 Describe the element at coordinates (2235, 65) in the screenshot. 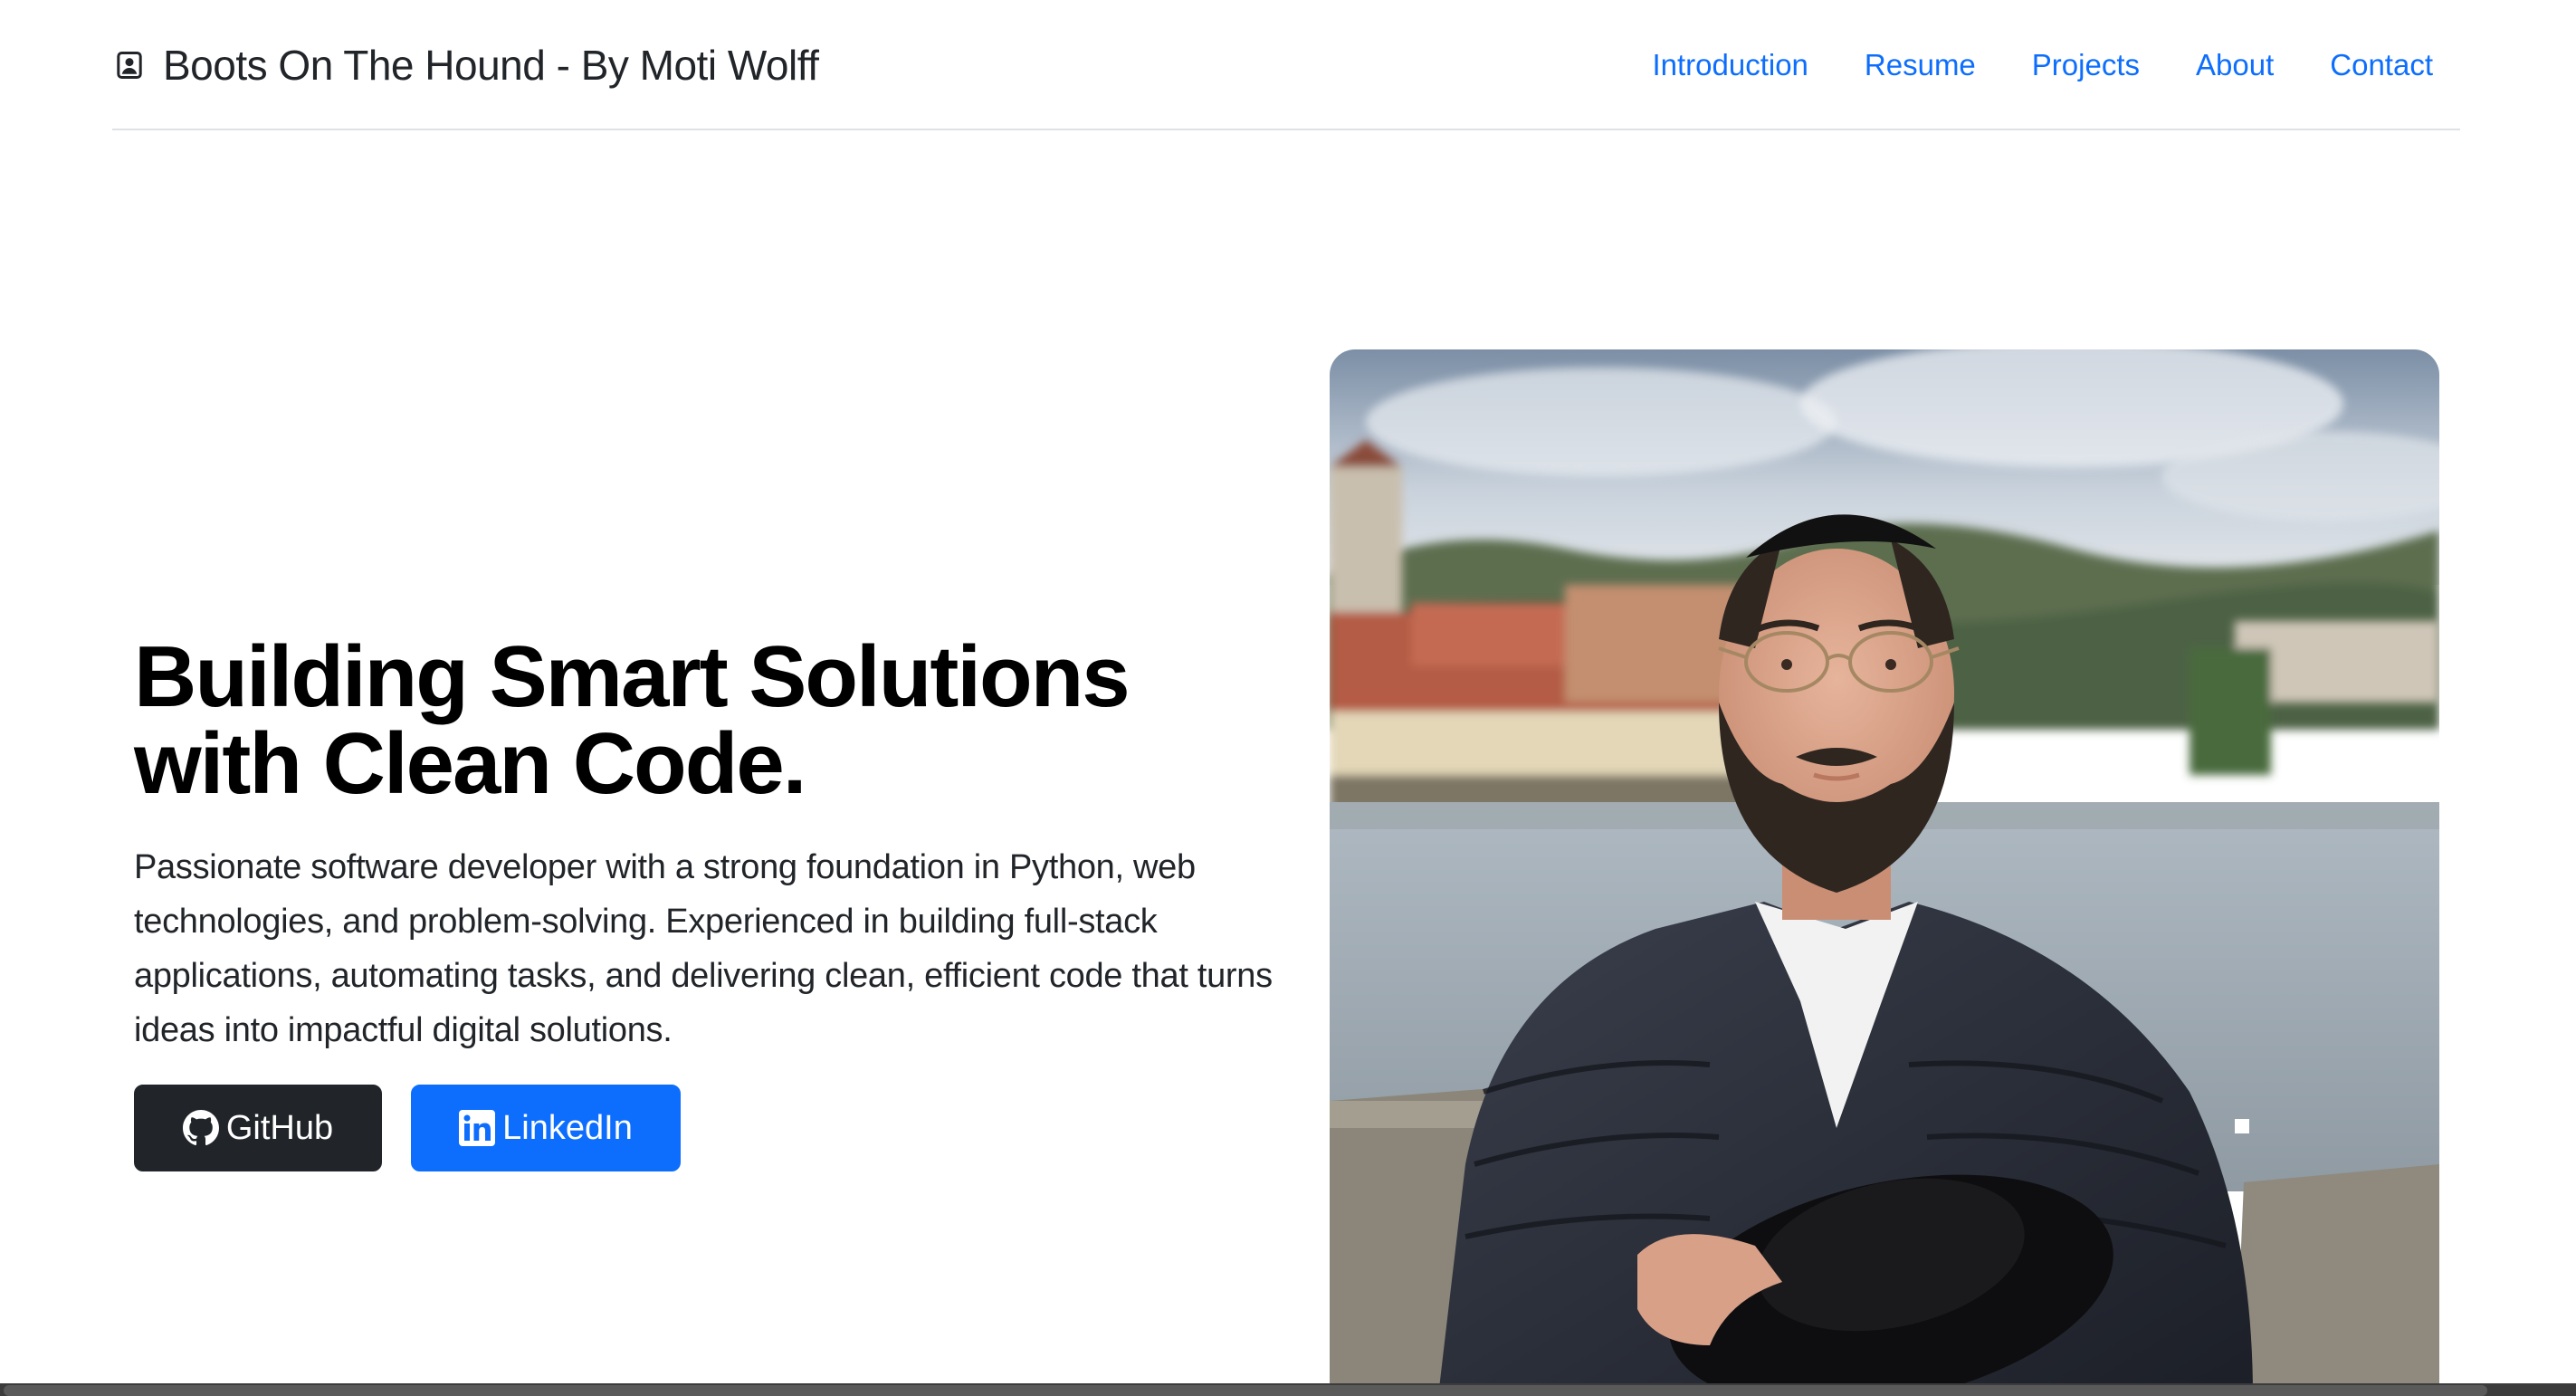

I see `nav-about: About` at that location.